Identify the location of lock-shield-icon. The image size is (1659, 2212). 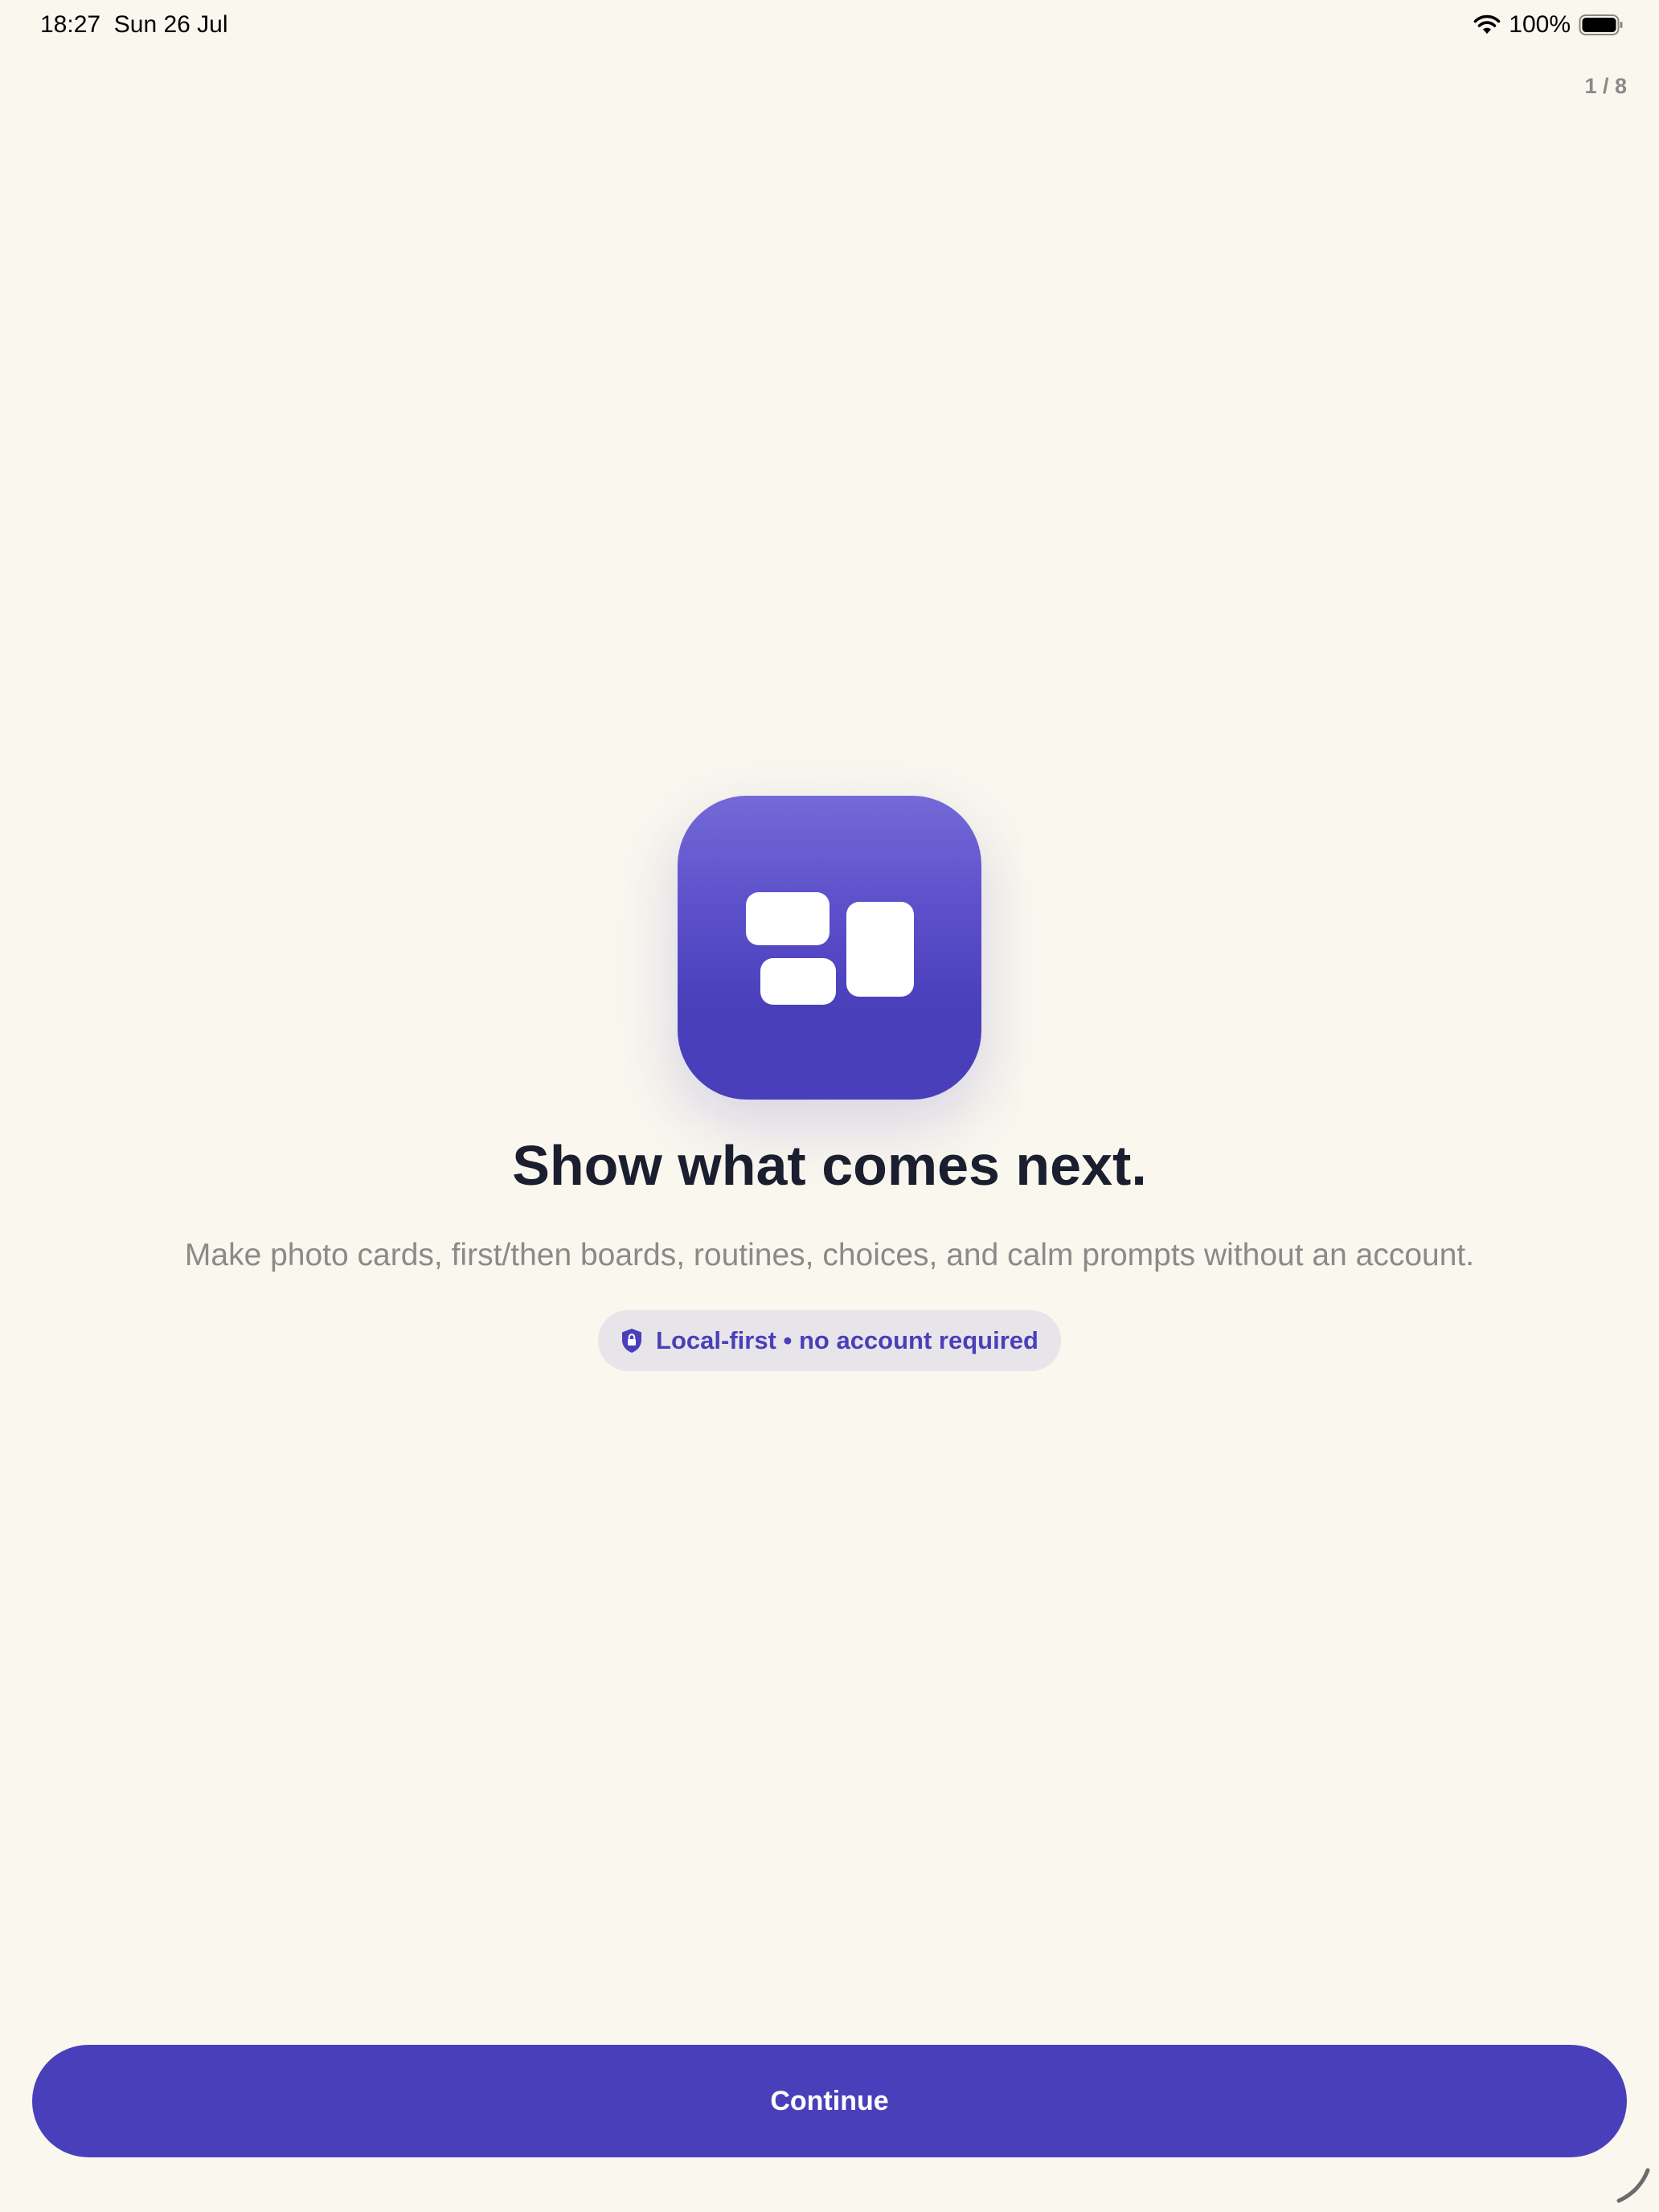
(632, 1341).